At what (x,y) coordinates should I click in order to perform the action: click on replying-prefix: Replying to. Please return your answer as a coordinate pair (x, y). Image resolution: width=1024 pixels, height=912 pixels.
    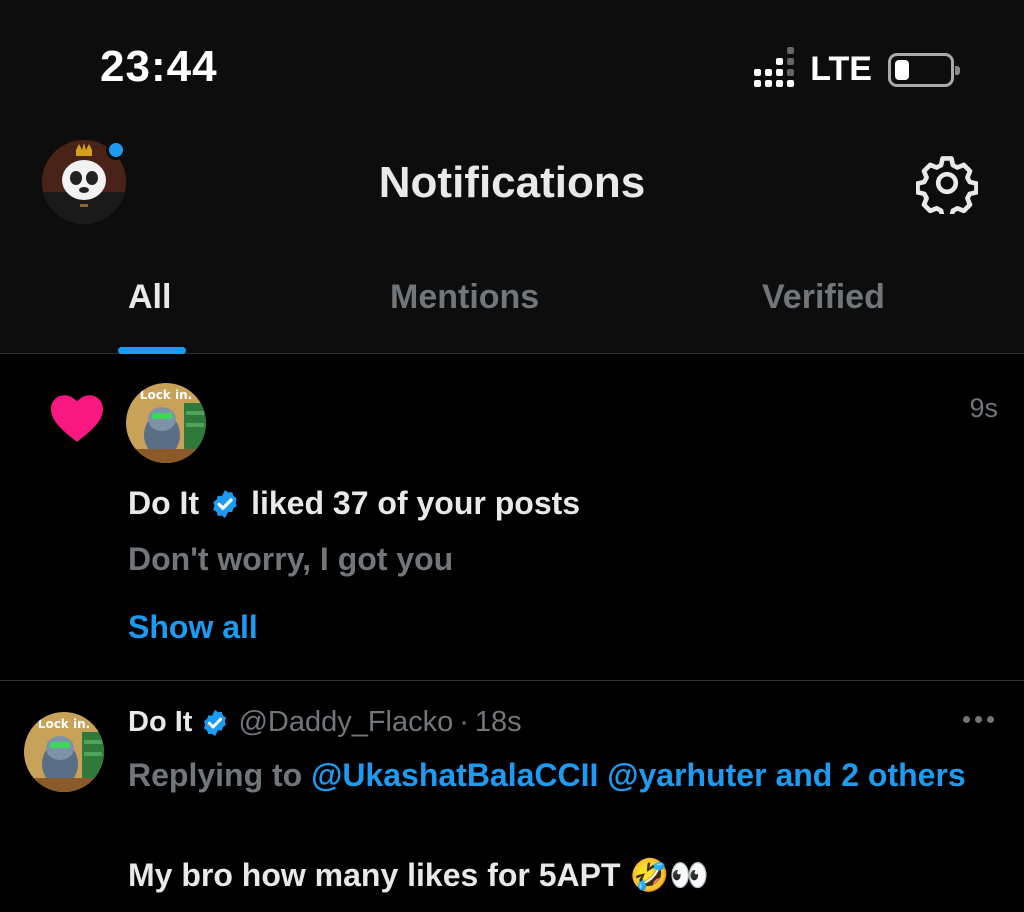
    Looking at the image, I should click on (215, 775).